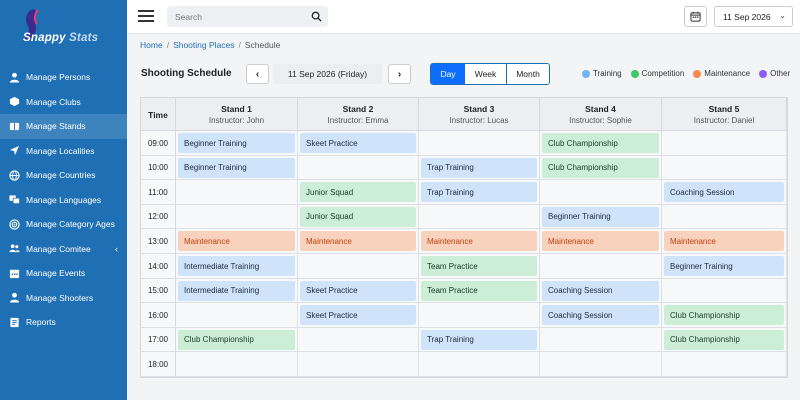 This screenshot has height=400, width=800. What do you see at coordinates (63, 200) in the screenshot?
I see `sidebar-item-manage-languages: Manage Languages` at bounding box center [63, 200].